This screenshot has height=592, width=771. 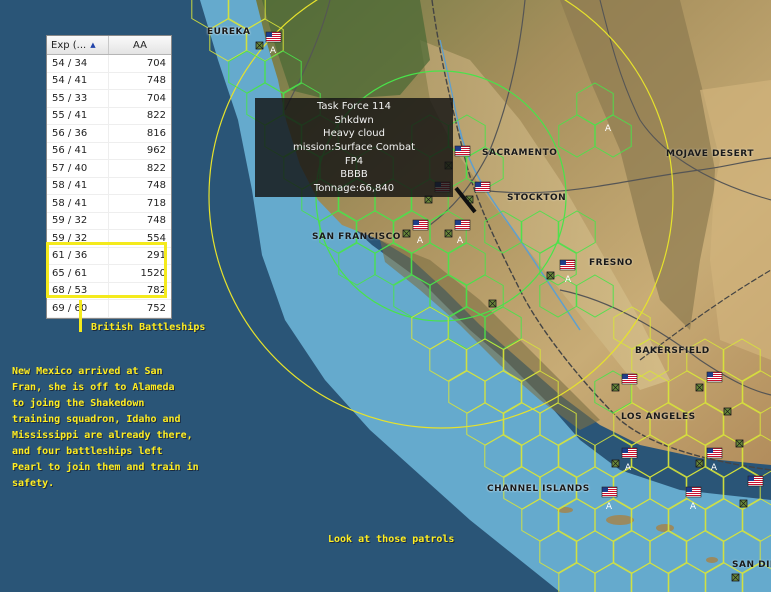 I want to click on sort-ascending-icon: ▲, so click(x=93, y=45).